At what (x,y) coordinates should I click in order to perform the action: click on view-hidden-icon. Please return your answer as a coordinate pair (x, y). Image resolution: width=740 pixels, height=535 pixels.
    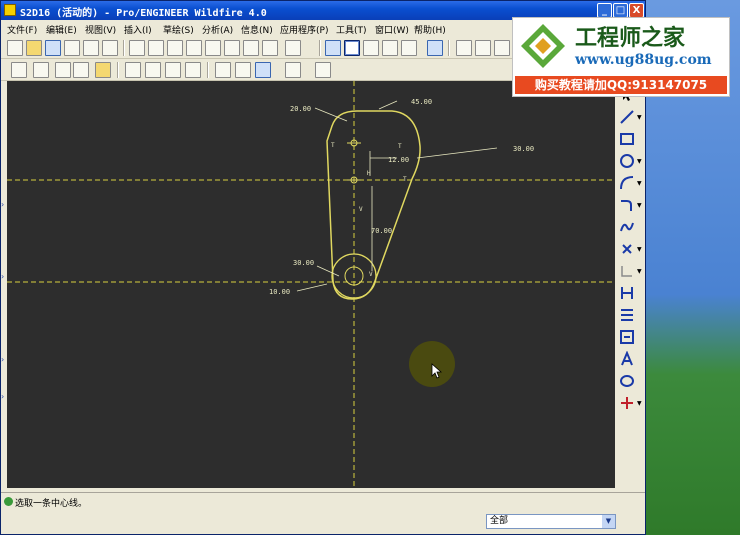
    Looking at the image, I should click on (483, 48).